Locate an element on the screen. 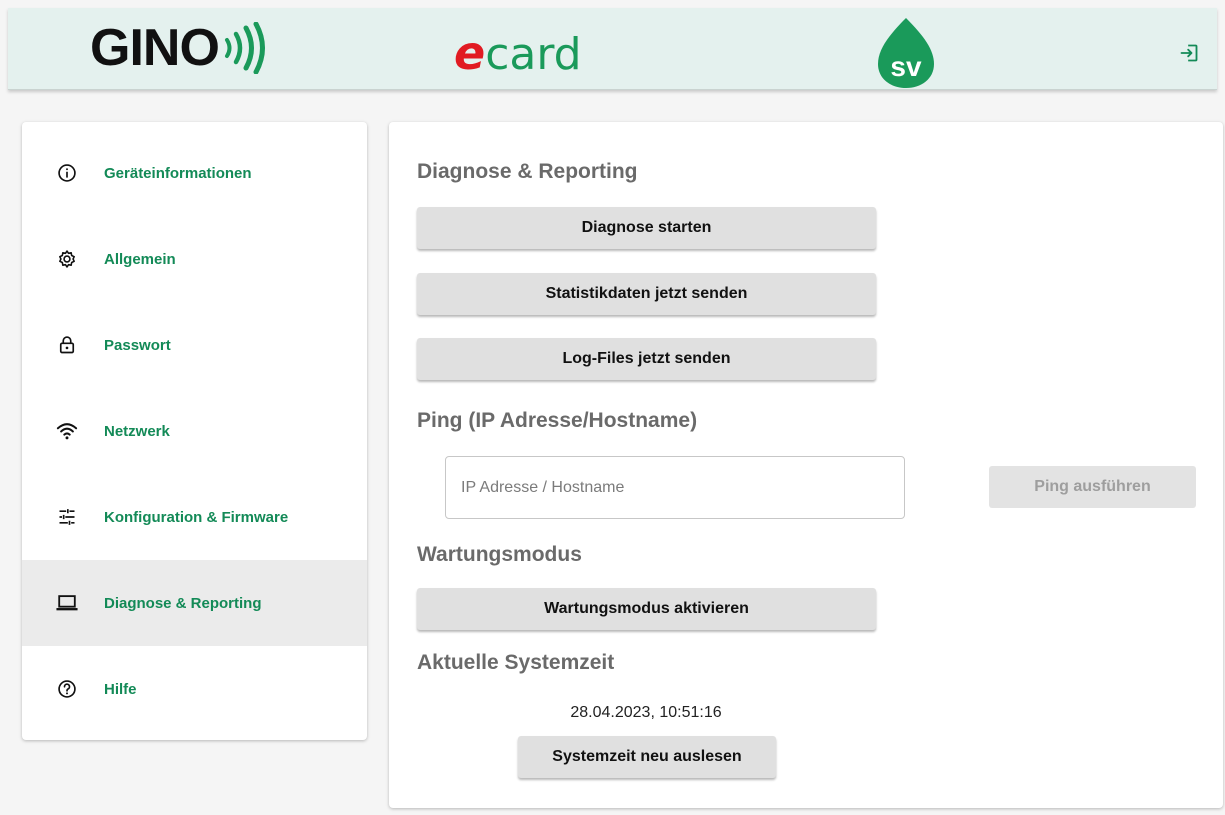 The image size is (1225, 815). sidebar-item-diagnose-reporting: Diagnose & Reporting is located at coordinates (194, 603).